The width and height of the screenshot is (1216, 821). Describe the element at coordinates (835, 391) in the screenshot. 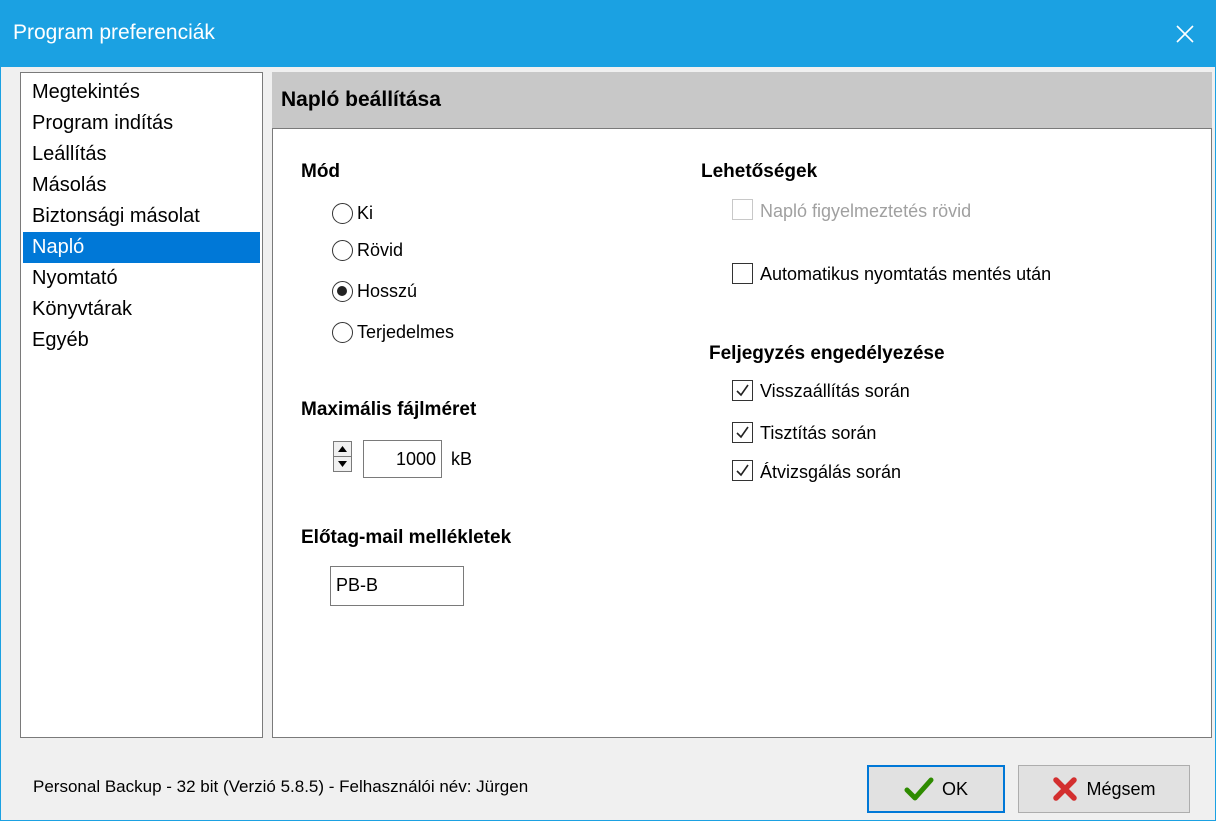

I see `checkbox-label: Visszaállítás során` at that location.